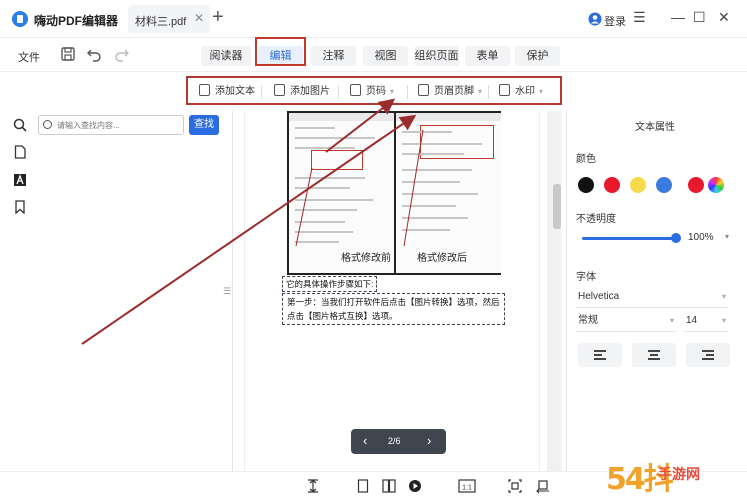  What do you see at coordinates (716, 185) in the screenshot?
I see `color-picker-icon` at bounding box center [716, 185].